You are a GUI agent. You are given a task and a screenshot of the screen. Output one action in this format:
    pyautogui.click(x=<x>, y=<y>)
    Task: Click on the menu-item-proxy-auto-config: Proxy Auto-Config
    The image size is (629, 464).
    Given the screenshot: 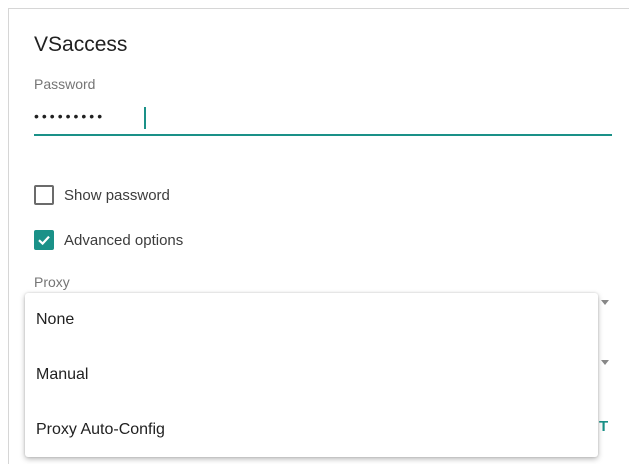 What is the action you would take?
    pyautogui.click(x=311, y=430)
    